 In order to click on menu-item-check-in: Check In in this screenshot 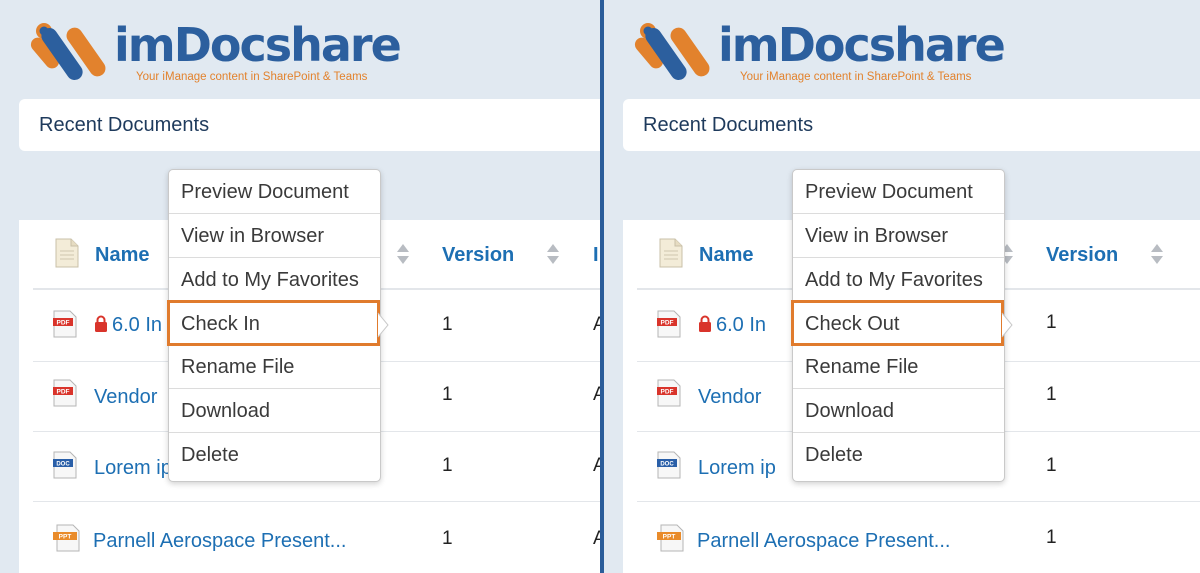, I will do `click(273, 323)`.